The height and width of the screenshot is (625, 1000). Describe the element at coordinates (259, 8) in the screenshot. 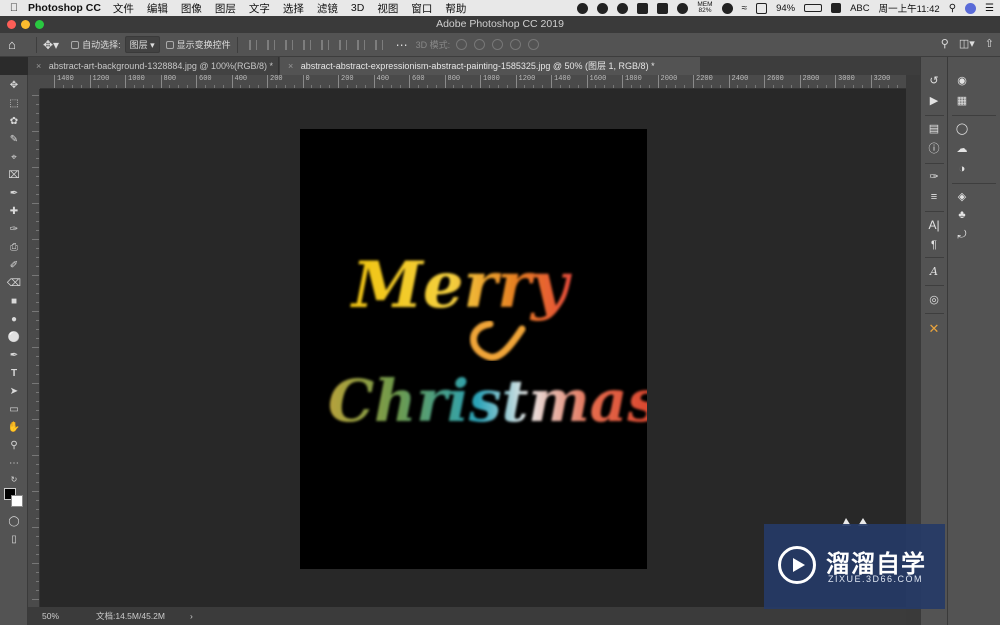

I see `menu-type: 文字` at that location.